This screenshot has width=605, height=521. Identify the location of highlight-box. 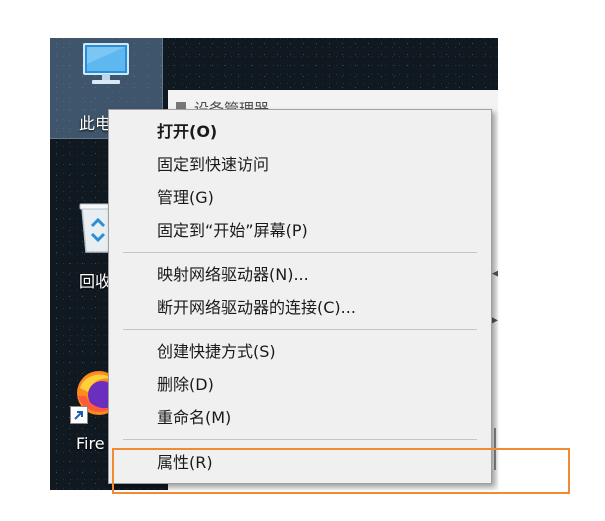
(341, 471).